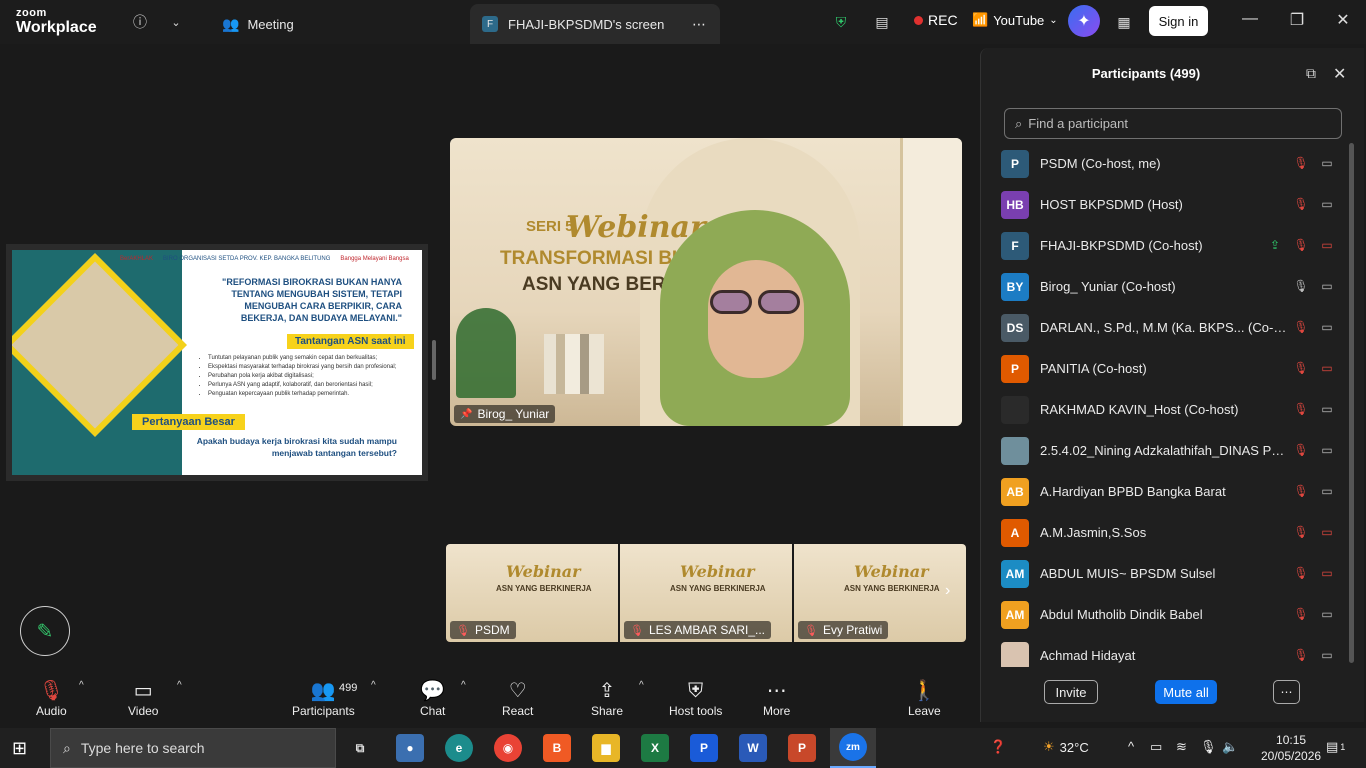 The width and height of the screenshot is (1366, 768). What do you see at coordinates (1250, 19) in the screenshot?
I see `minimize-icon: —` at bounding box center [1250, 19].